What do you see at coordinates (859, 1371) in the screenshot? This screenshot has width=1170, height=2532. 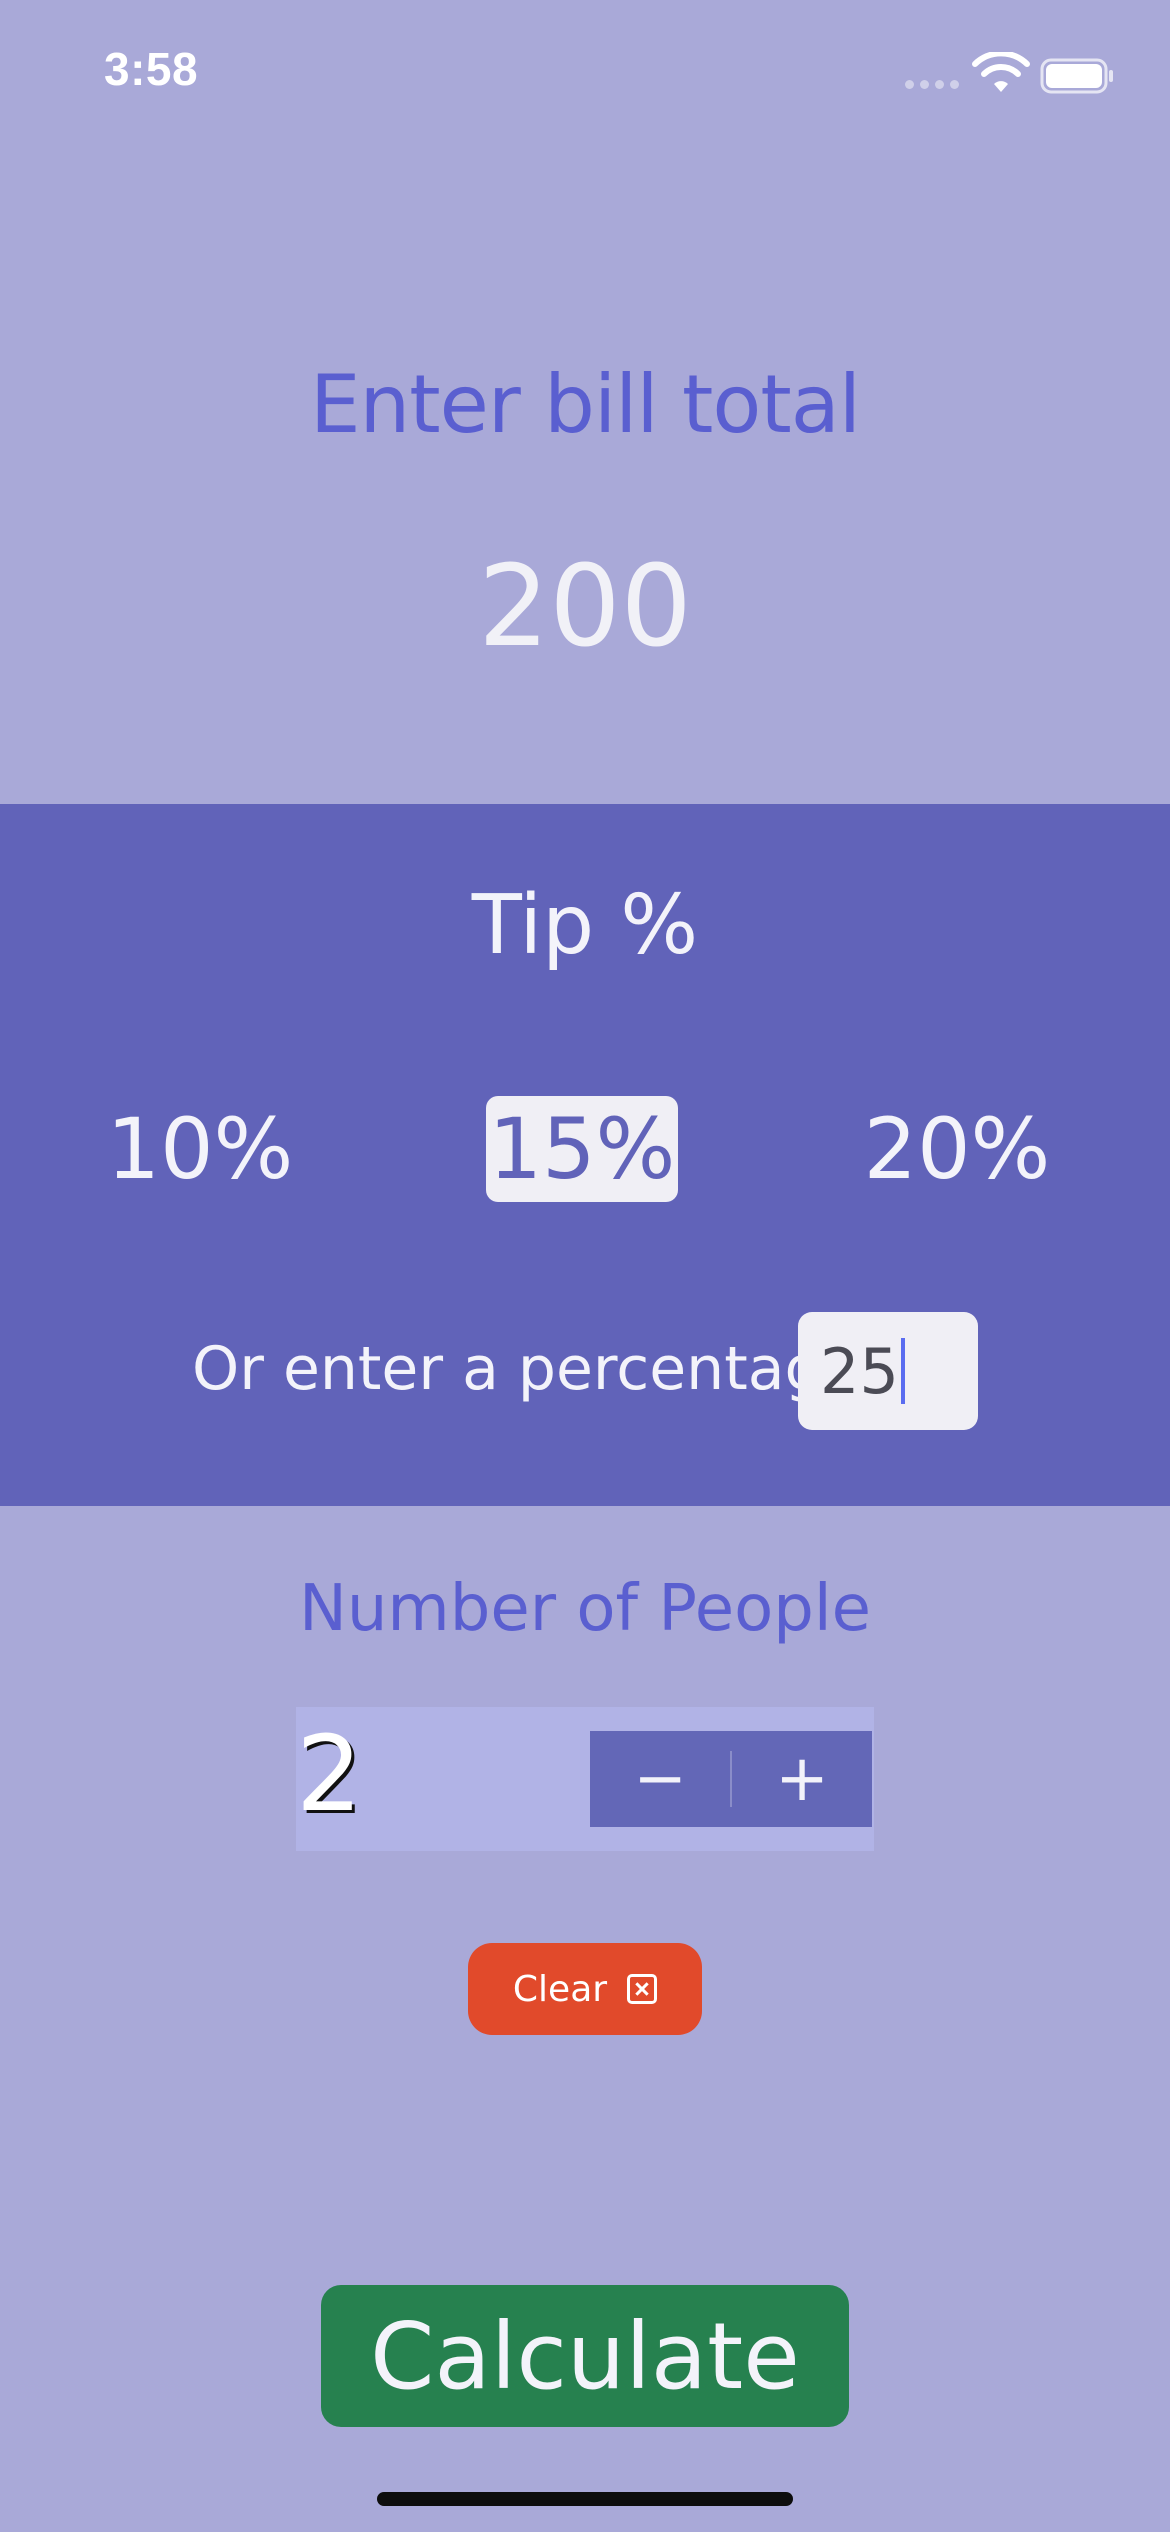 I see `custom-percentage-value: 25` at bounding box center [859, 1371].